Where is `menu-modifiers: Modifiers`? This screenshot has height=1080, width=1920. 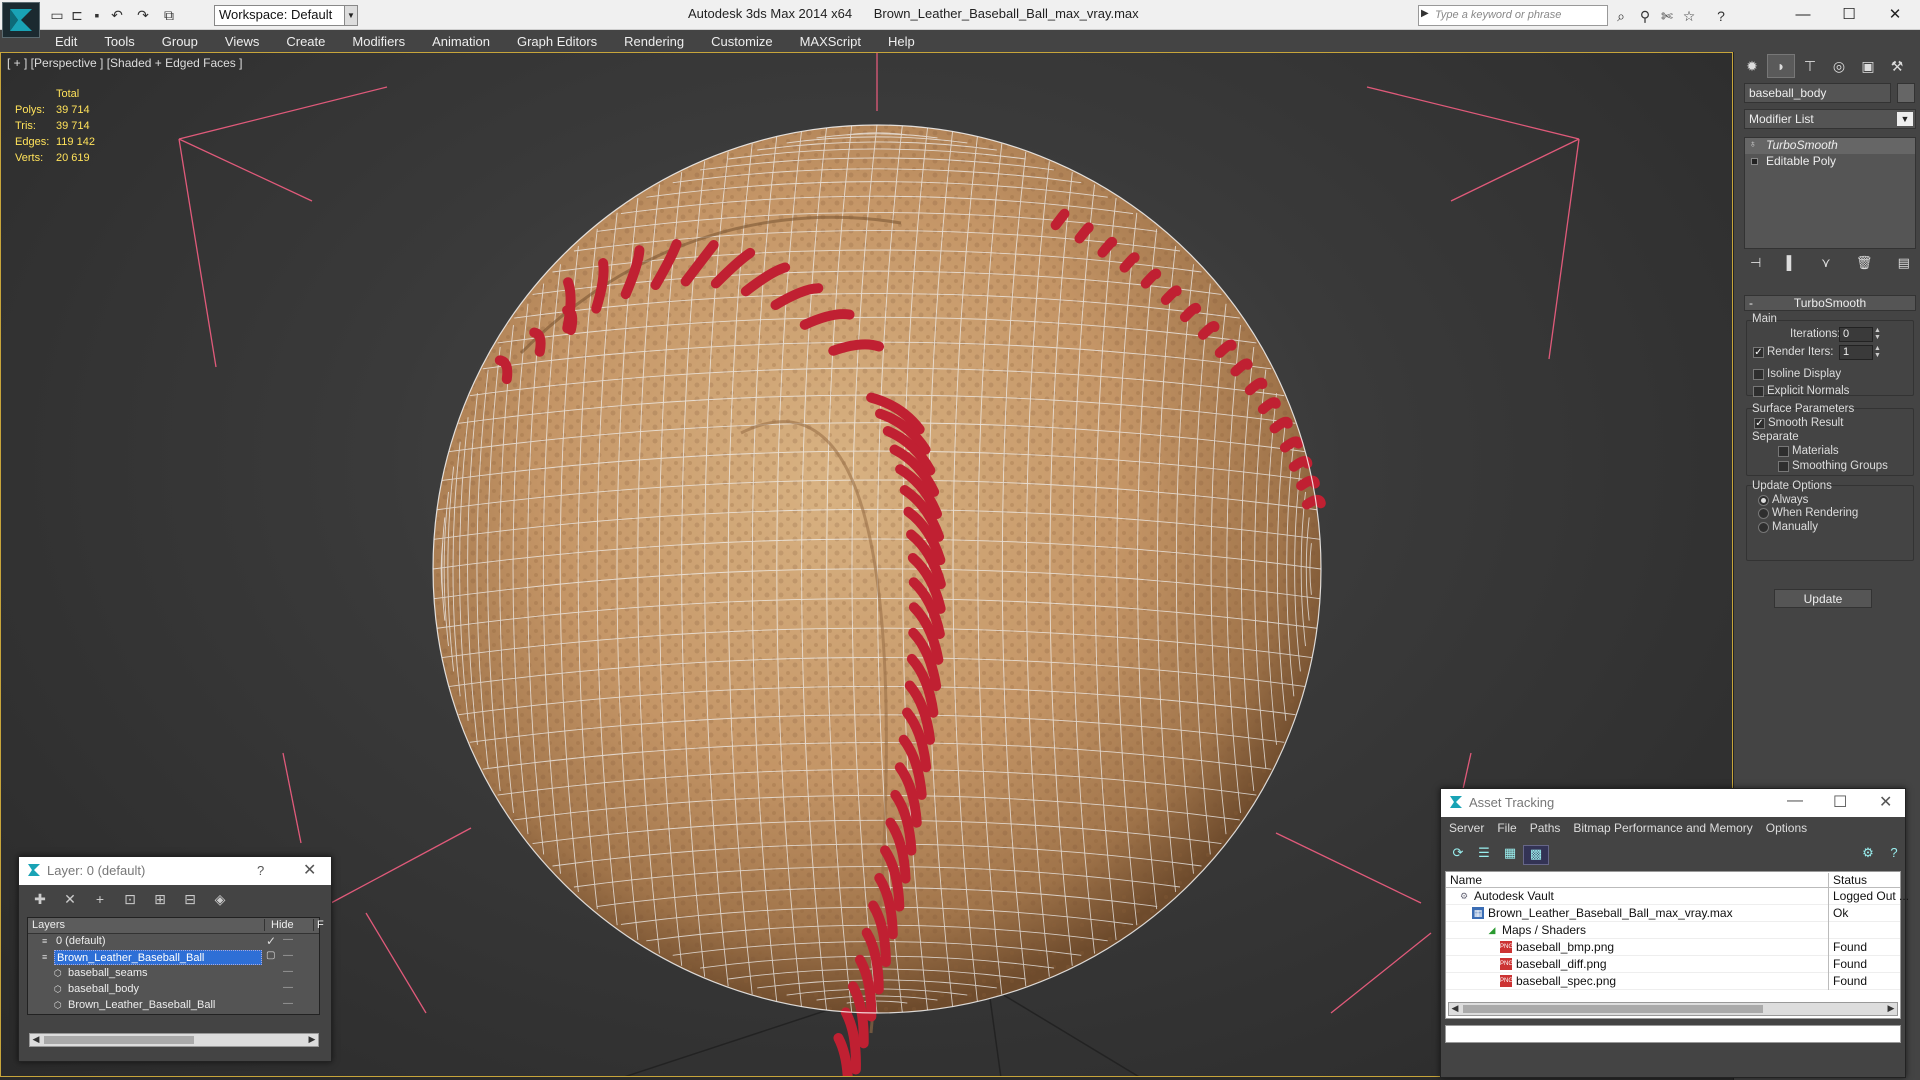
menu-modifiers: Modifiers is located at coordinates (378, 41).